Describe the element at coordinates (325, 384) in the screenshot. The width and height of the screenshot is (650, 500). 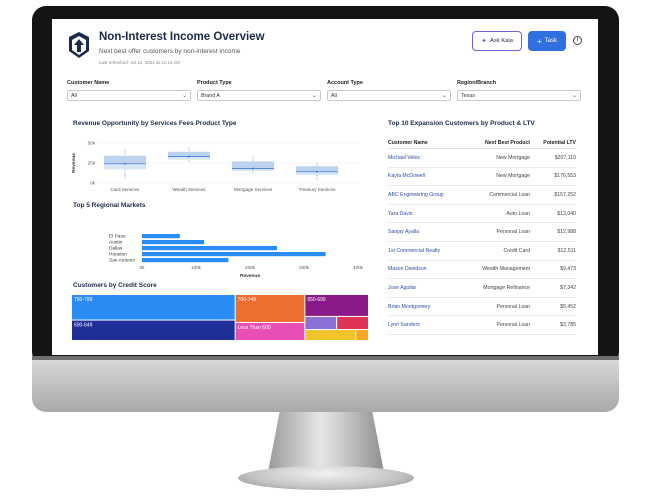
I see `monitor-chin` at that location.